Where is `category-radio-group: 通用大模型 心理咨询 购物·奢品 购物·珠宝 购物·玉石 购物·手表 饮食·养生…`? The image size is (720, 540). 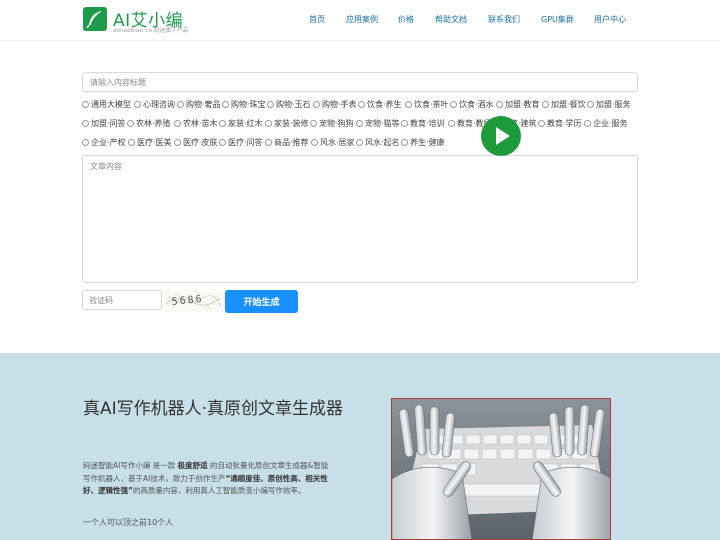
category-radio-group: 通用大模型 心理咨询 购物·奢品 购物·珠宝 购物·玉石 购物·手表 饮食·养生… is located at coordinates (362, 126).